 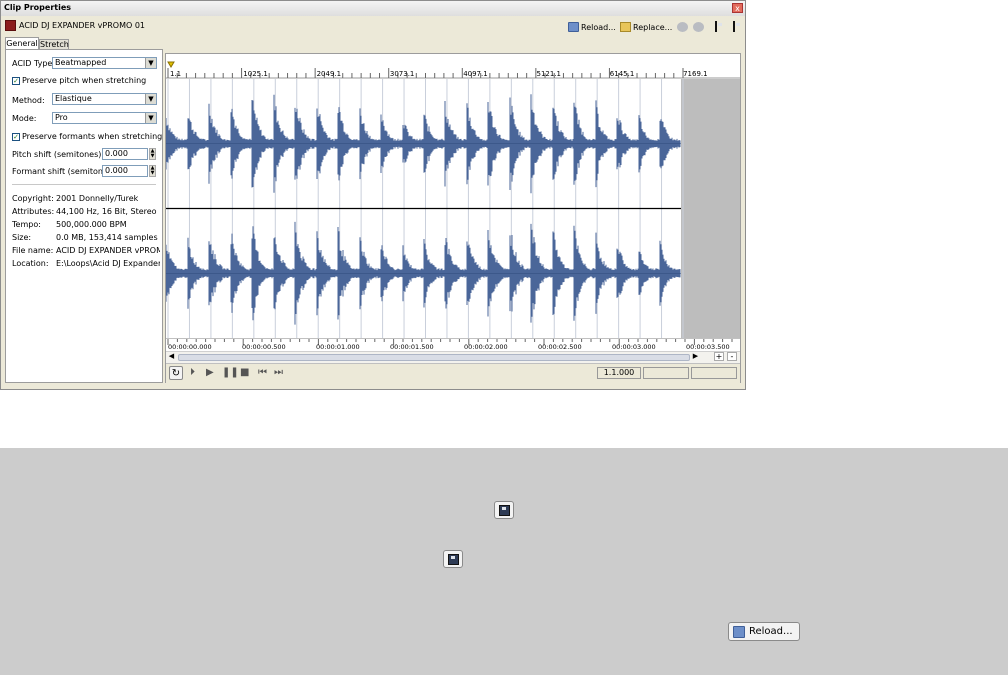 What do you see at coordinates (619, 373) in the screenshot?
I see `position-readout: 1.1.000` at bounding box center [619, 373].